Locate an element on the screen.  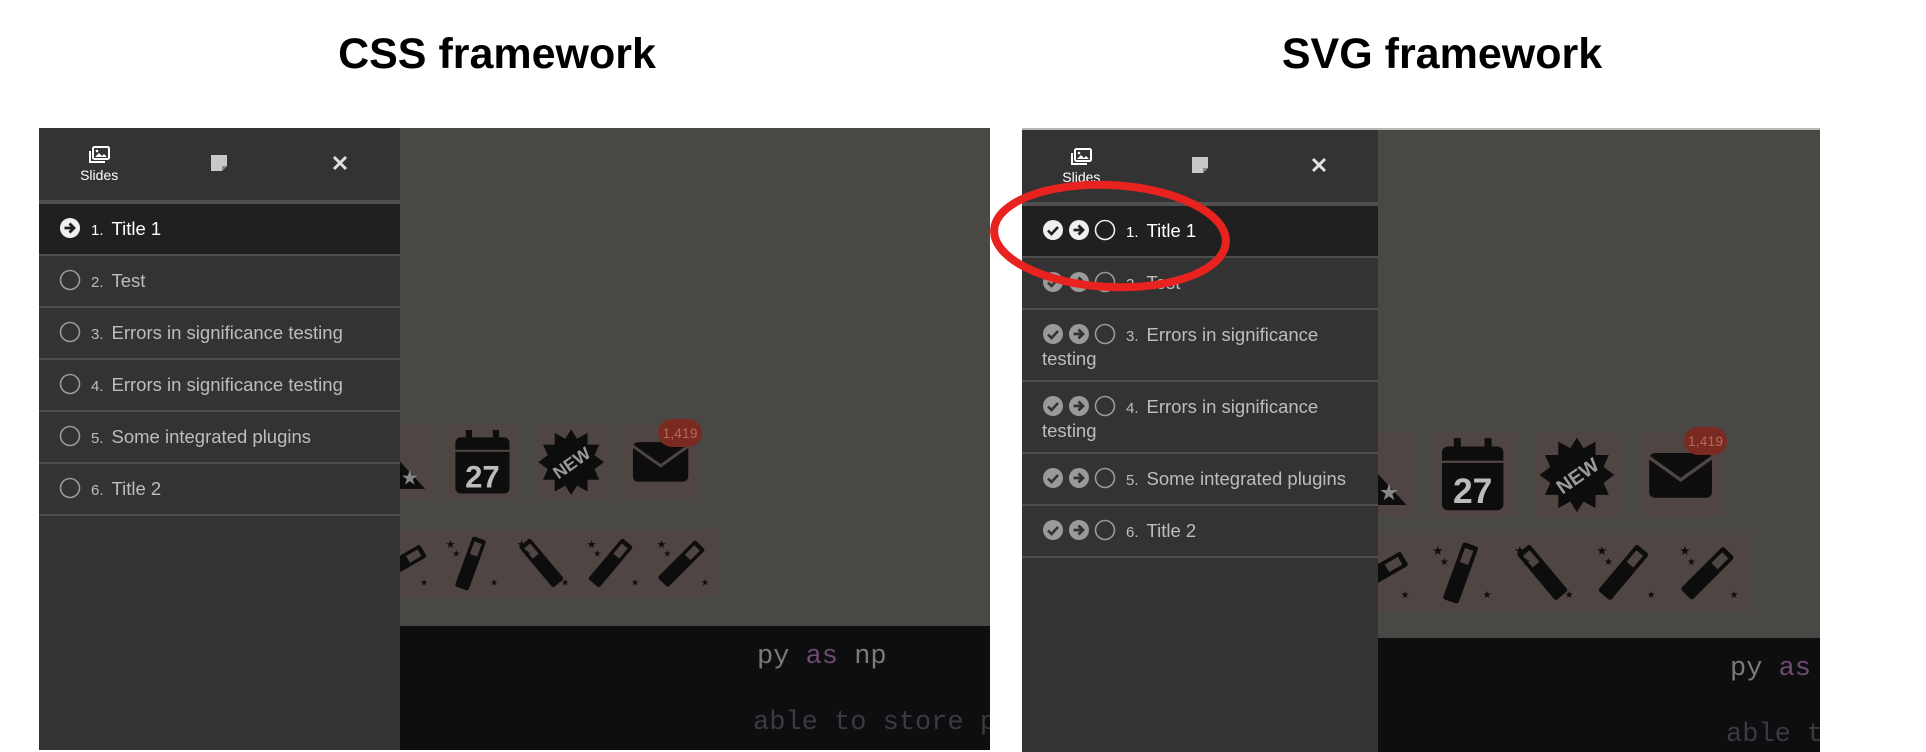
code-block: py as np able to store positive results is located at coordinates (1599, 695).